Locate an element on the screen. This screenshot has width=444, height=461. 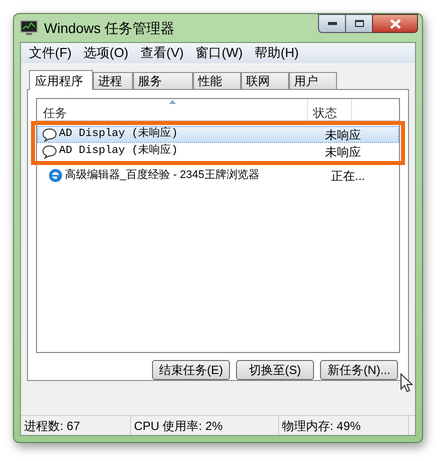
tab: 应用程序 is located at coordinates (61, 80).